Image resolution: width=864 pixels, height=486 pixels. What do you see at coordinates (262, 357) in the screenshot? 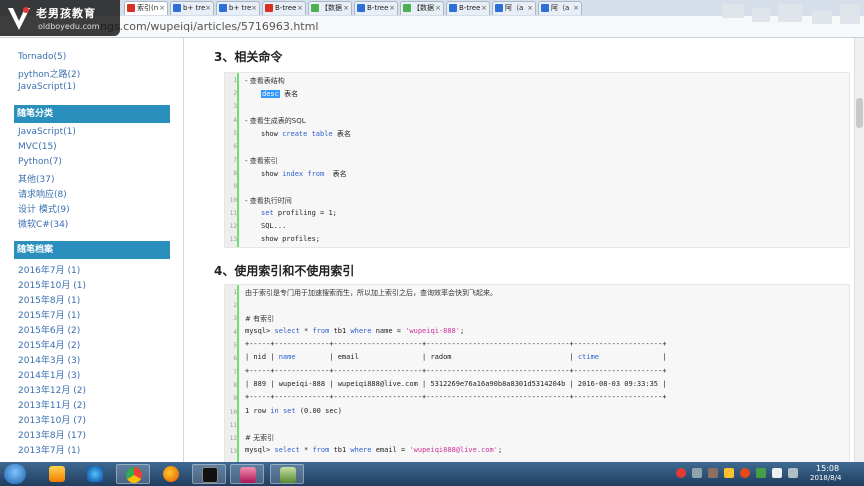
I see `code-text: | nid |` at bounding box center [262, 357].